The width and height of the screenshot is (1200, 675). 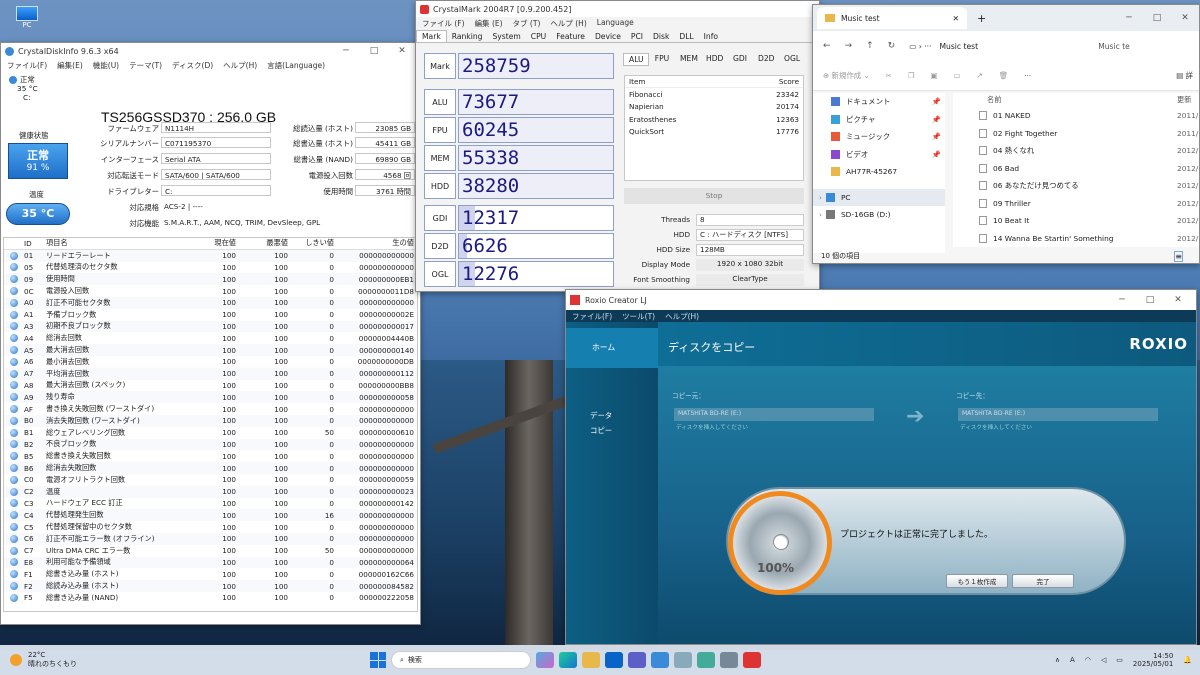 I want to click on table-row: C2 温度 100 100 0 000000000023, so click(x=210, y=491).